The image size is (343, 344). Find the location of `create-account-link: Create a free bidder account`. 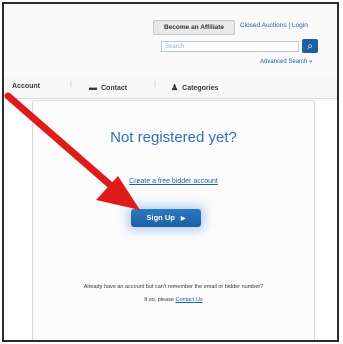

create-account-link: Create a free bidder account is located at coordinates (173, 181).